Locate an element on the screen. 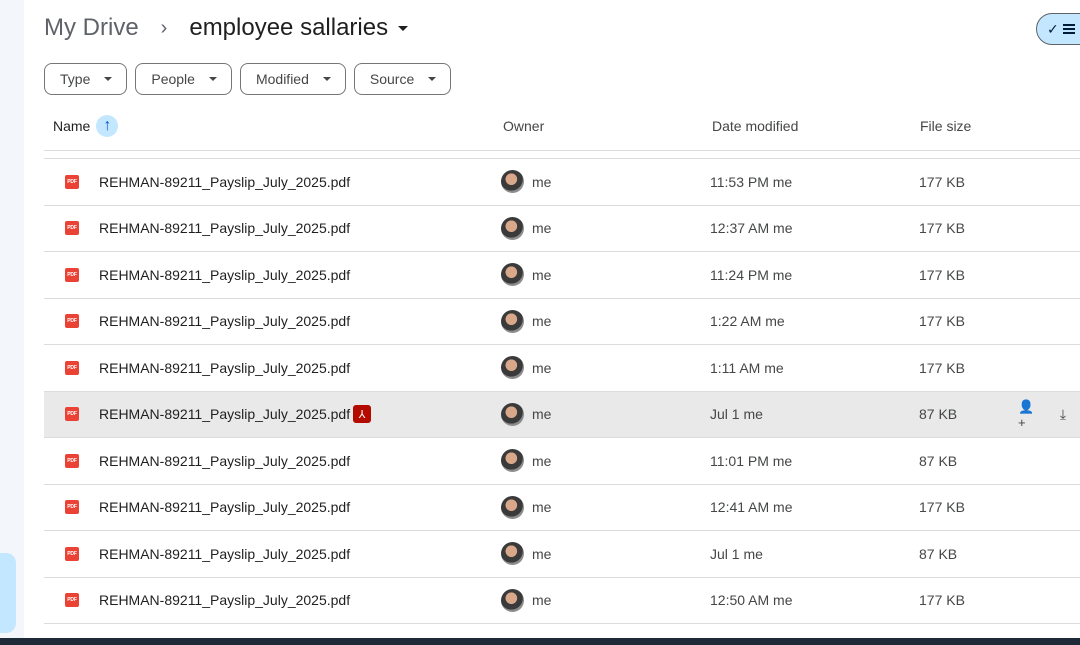  filter-type-label: Type is located at coordinates (75, 79).